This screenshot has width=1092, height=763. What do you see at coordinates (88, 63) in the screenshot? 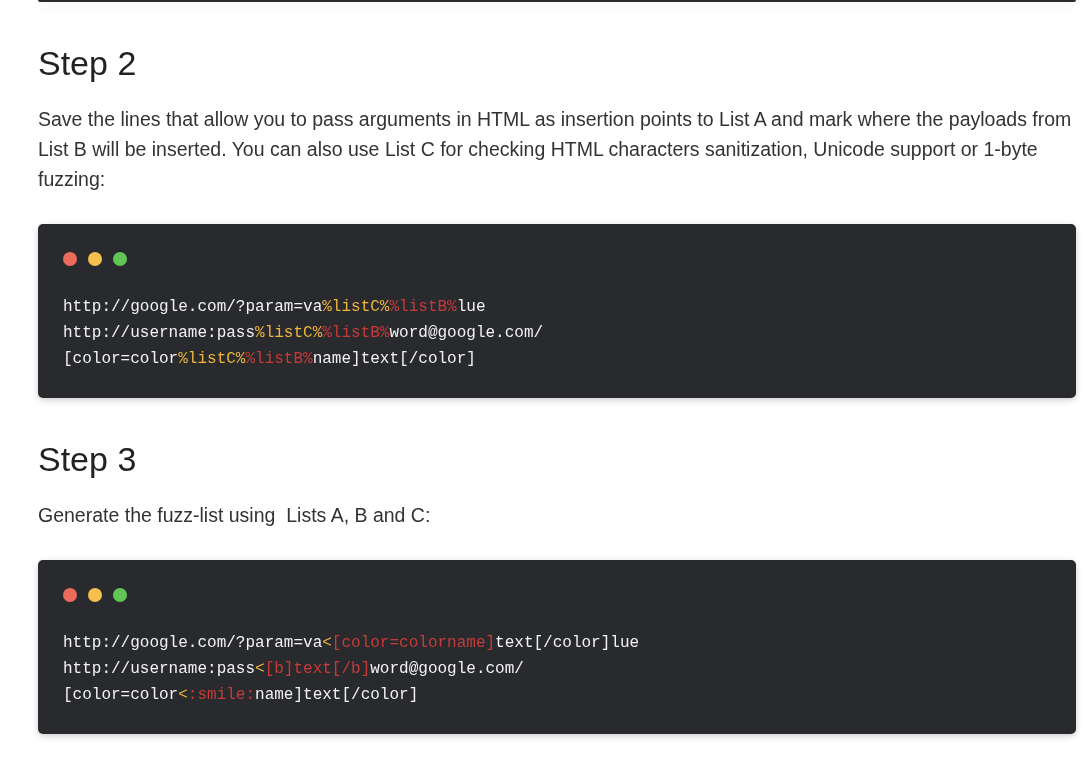
I see `step-heading: Step 2` at bounding box center [88, 63].